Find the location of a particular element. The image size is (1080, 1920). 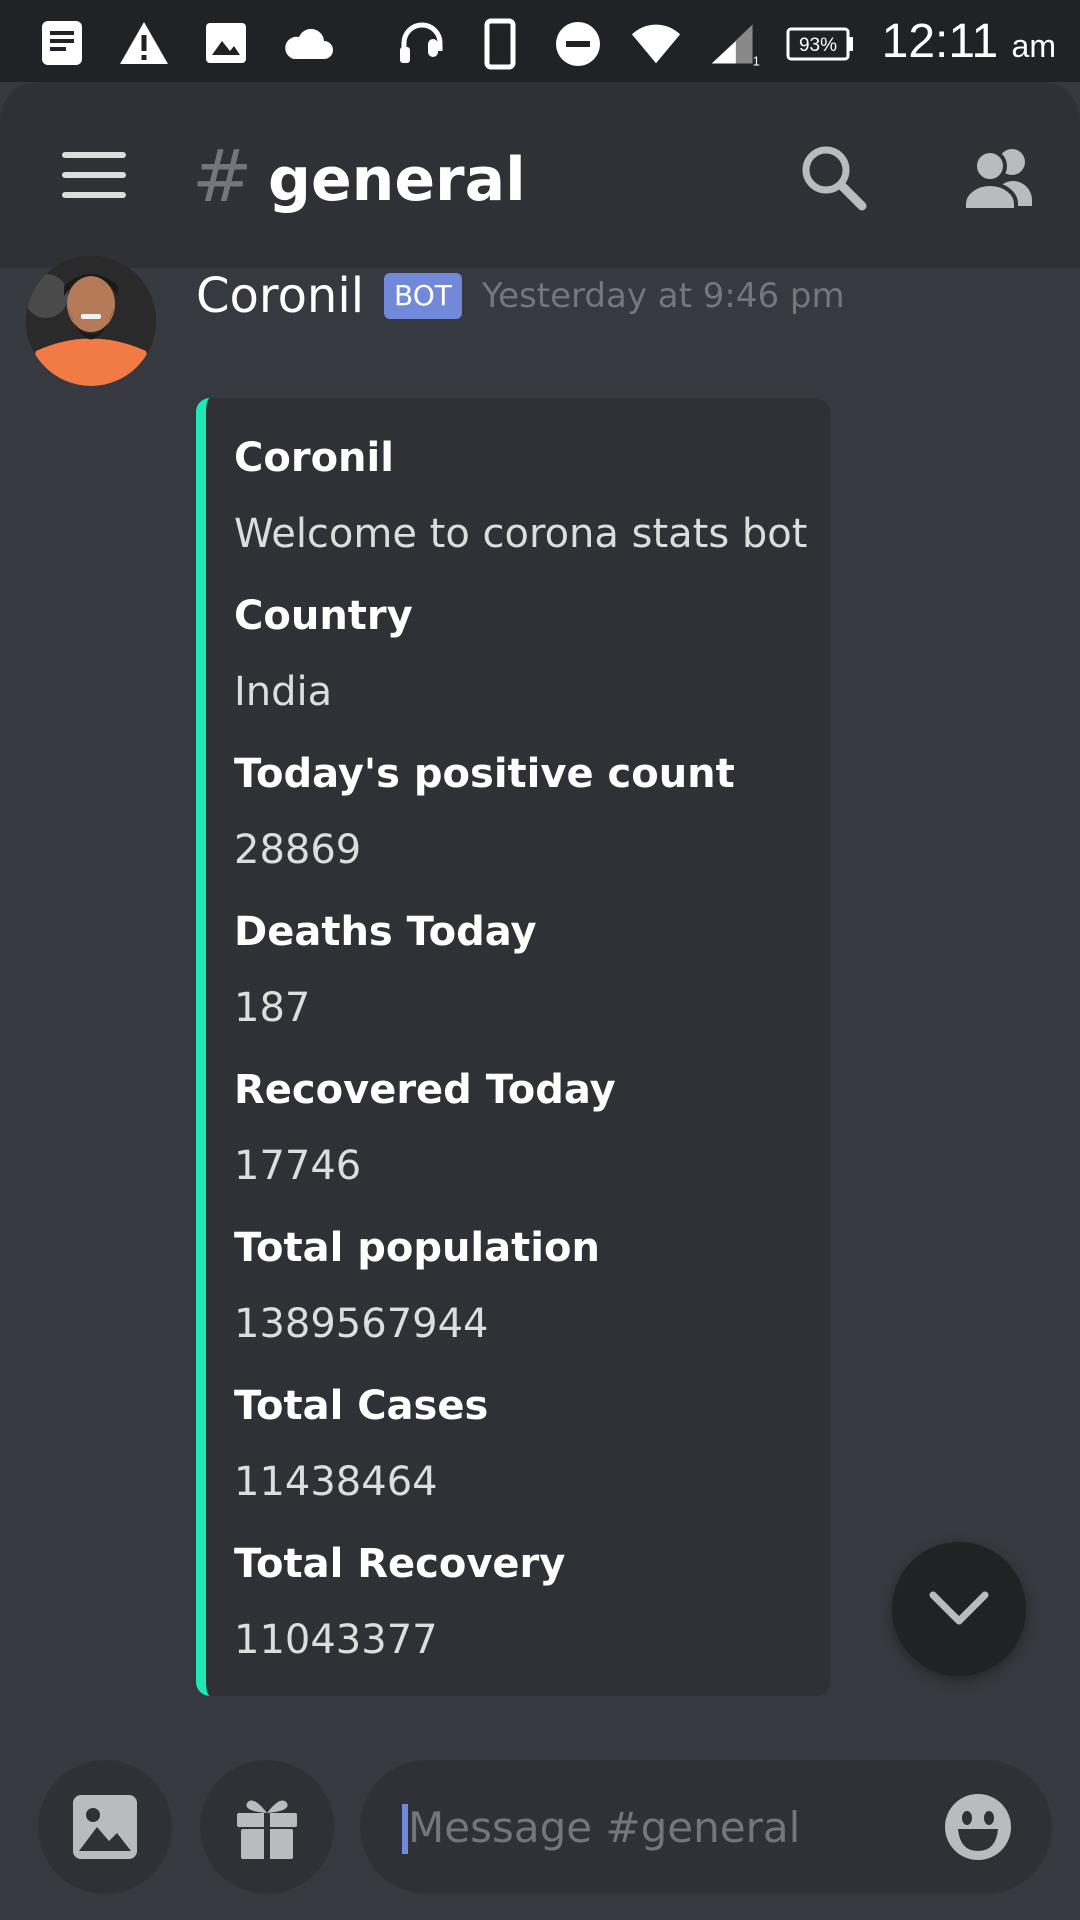

jump-to-present-button is located at coordinates (959, 1609).